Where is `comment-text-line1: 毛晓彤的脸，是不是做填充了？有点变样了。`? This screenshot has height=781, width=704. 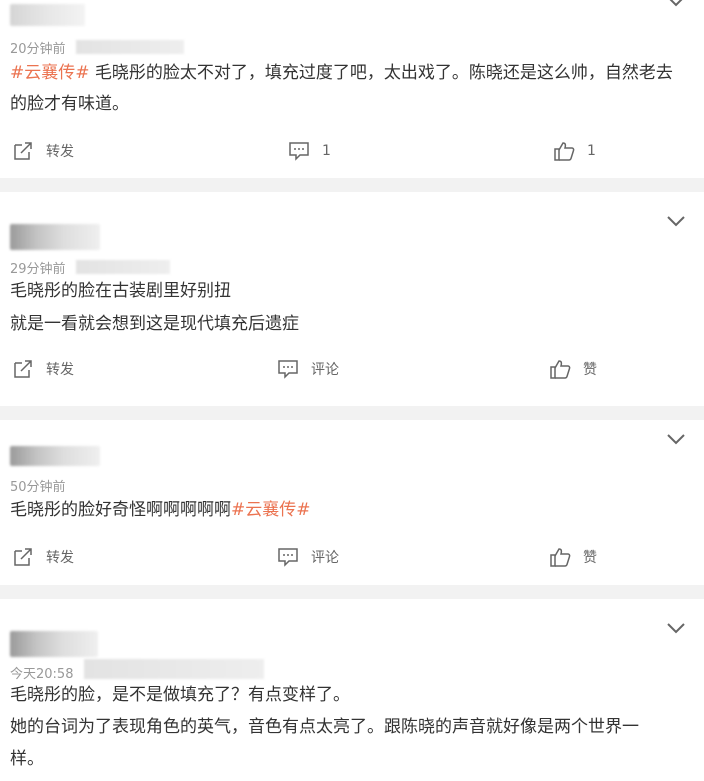
comment-text-line1: 毛晓彤的脸，是不是做填充了？有点变样了。 is located at coordinates (180, 695).